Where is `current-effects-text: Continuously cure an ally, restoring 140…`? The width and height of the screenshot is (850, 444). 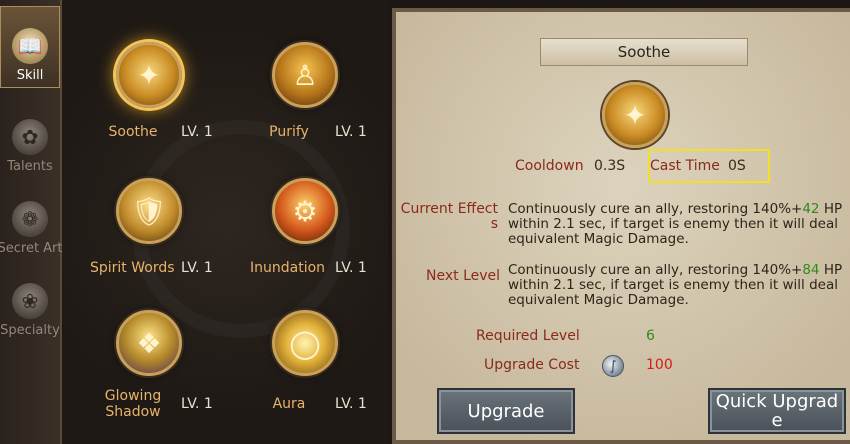
current-effects-text: Continuously cure an ally, restoring 140… is located at coordinates (676, 224).